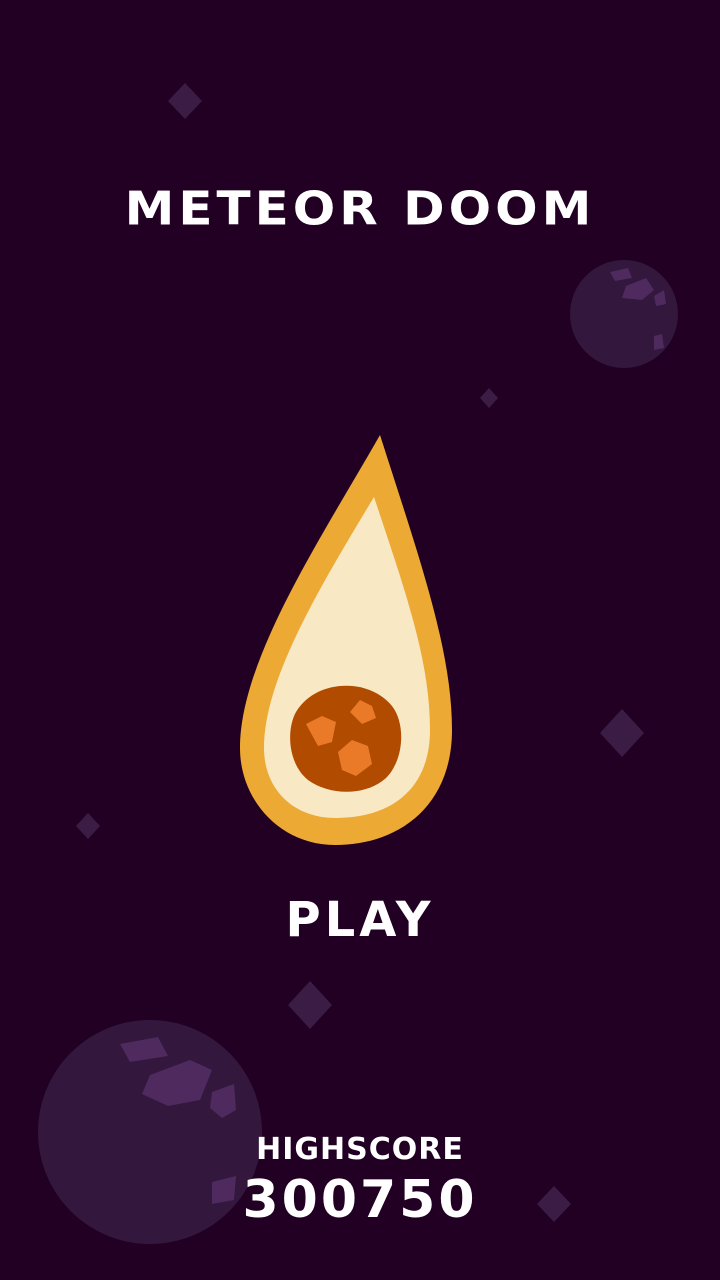  Describe the element at coordinates (360, 1200) in the screenshot. I see `highscore-value: 300750` at that location.